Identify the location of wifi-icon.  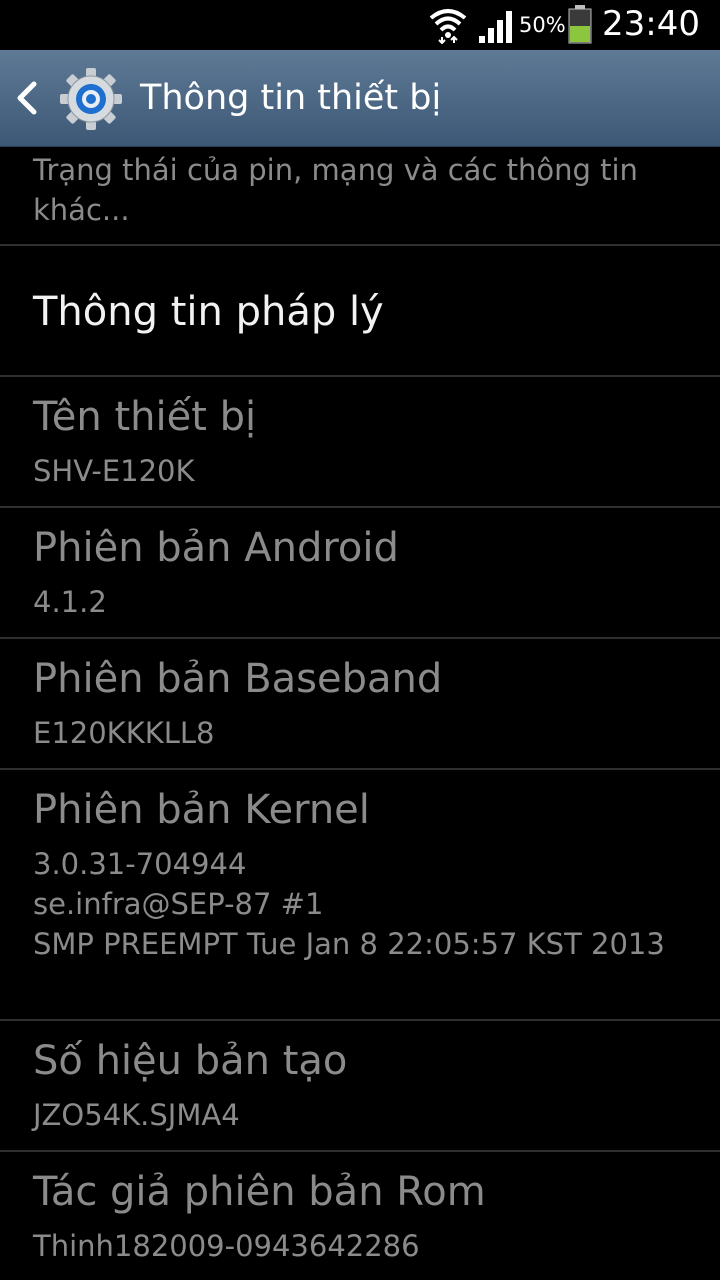
(448, 26).